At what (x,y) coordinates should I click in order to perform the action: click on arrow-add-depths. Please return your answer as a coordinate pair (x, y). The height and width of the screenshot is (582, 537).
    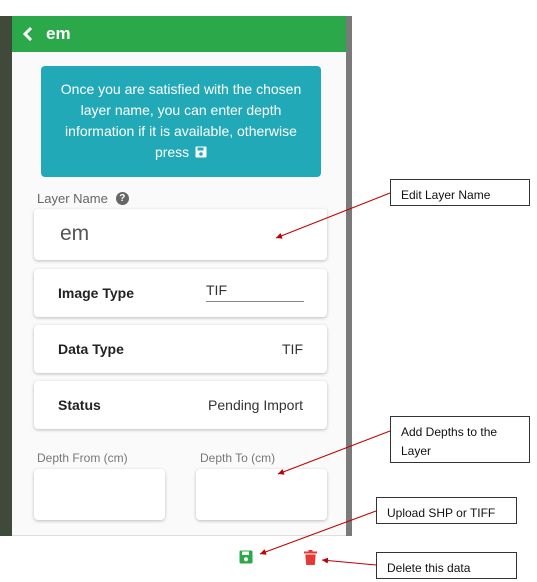
    Looking at the image, I should click on (334, 452).